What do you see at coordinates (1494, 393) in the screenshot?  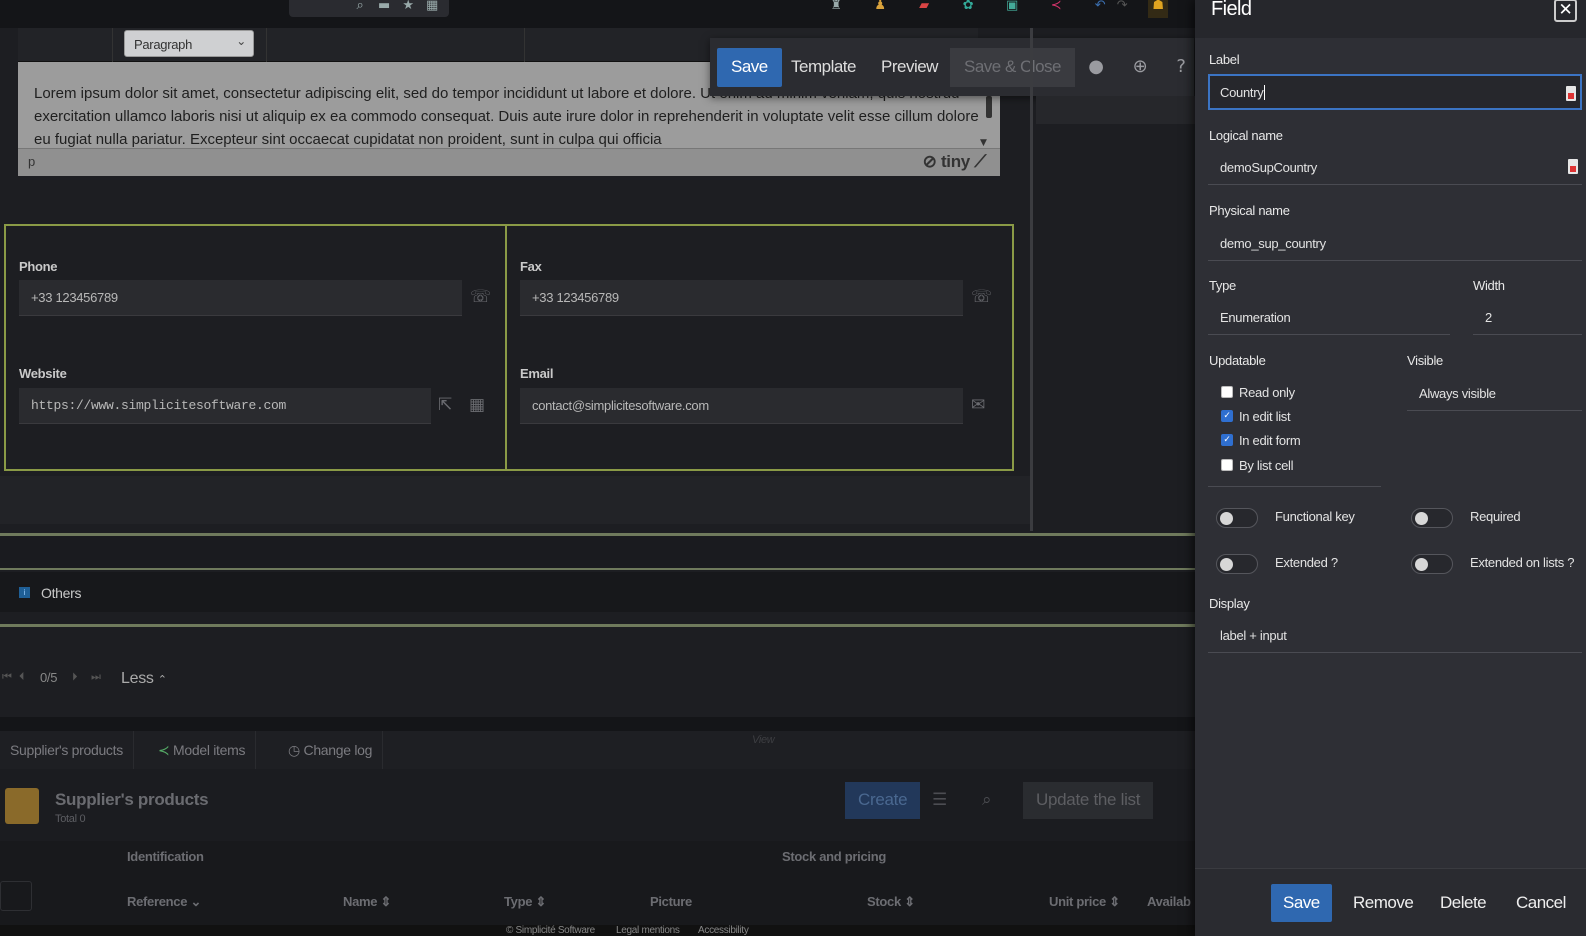 I see `visible-select: Always visible` at bounding box center [1494, 393].